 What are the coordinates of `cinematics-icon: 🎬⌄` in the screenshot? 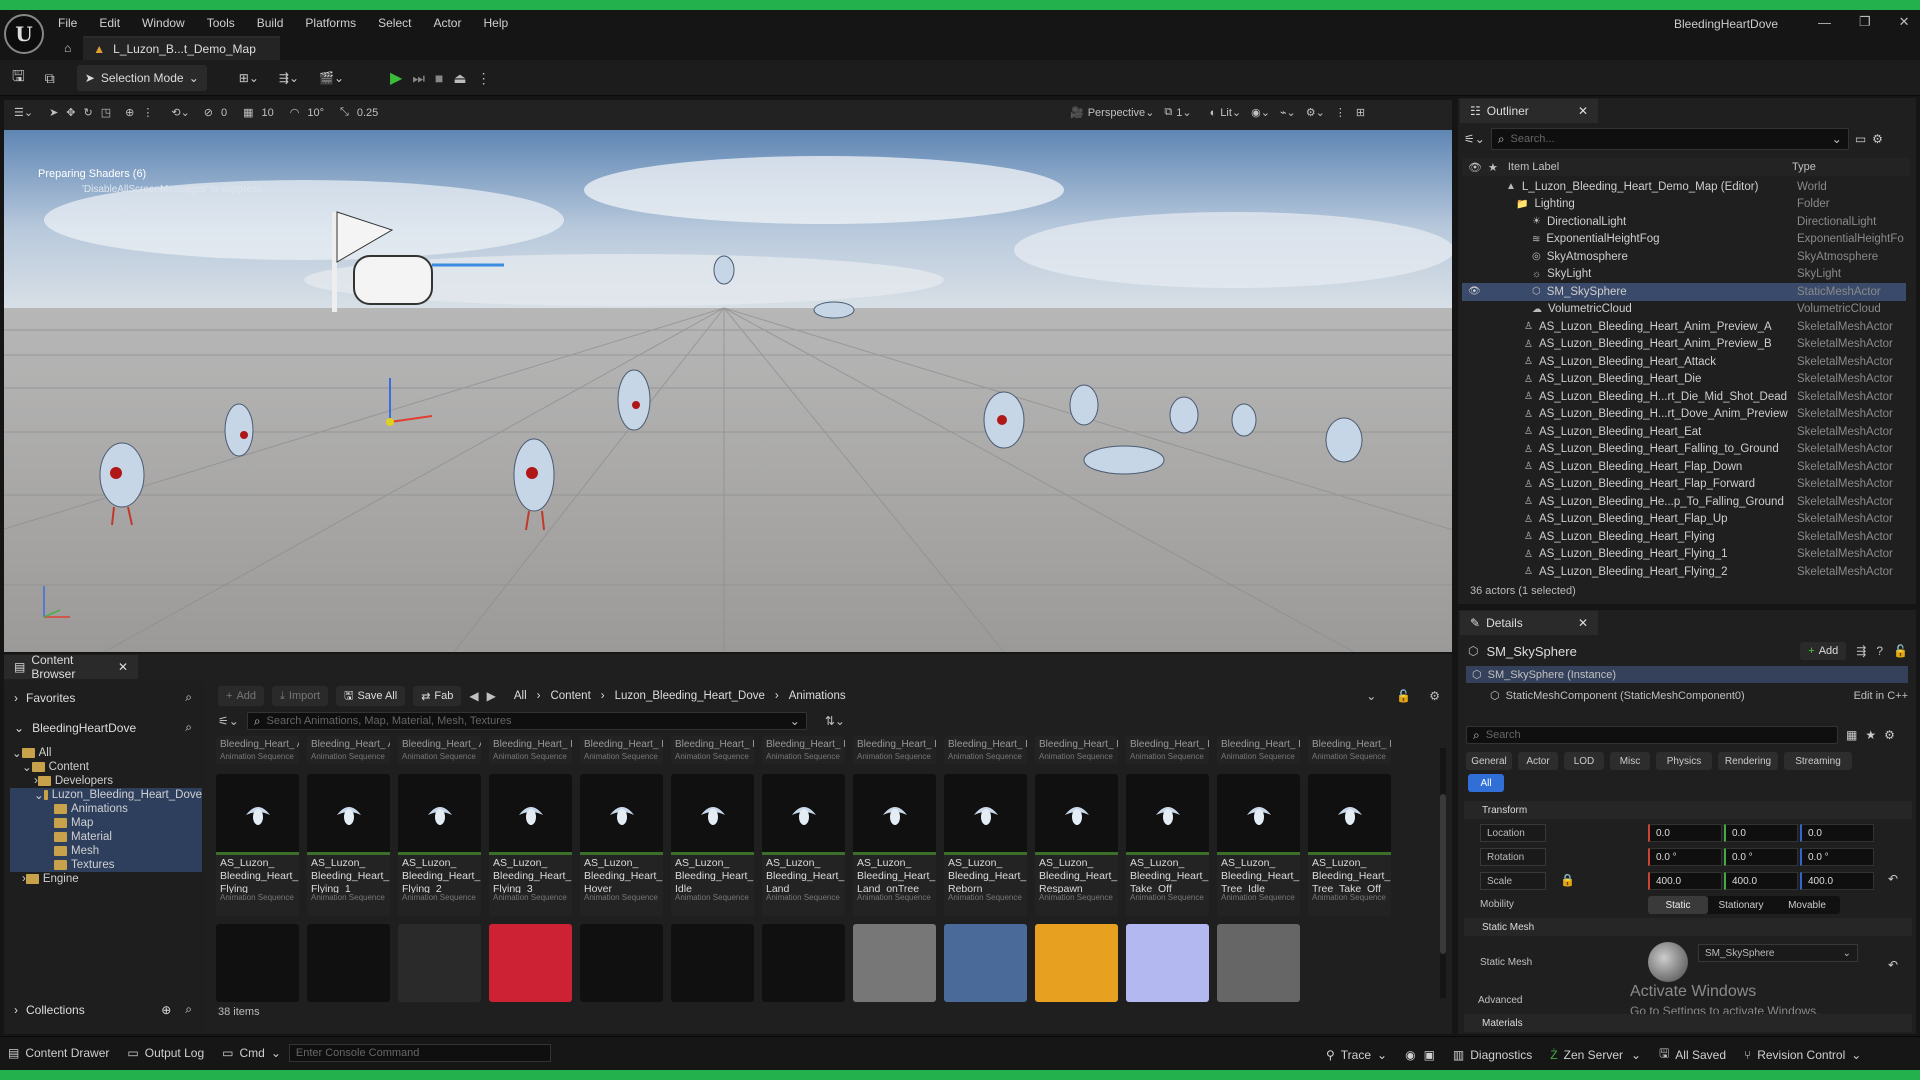 It's located at (331, 78).